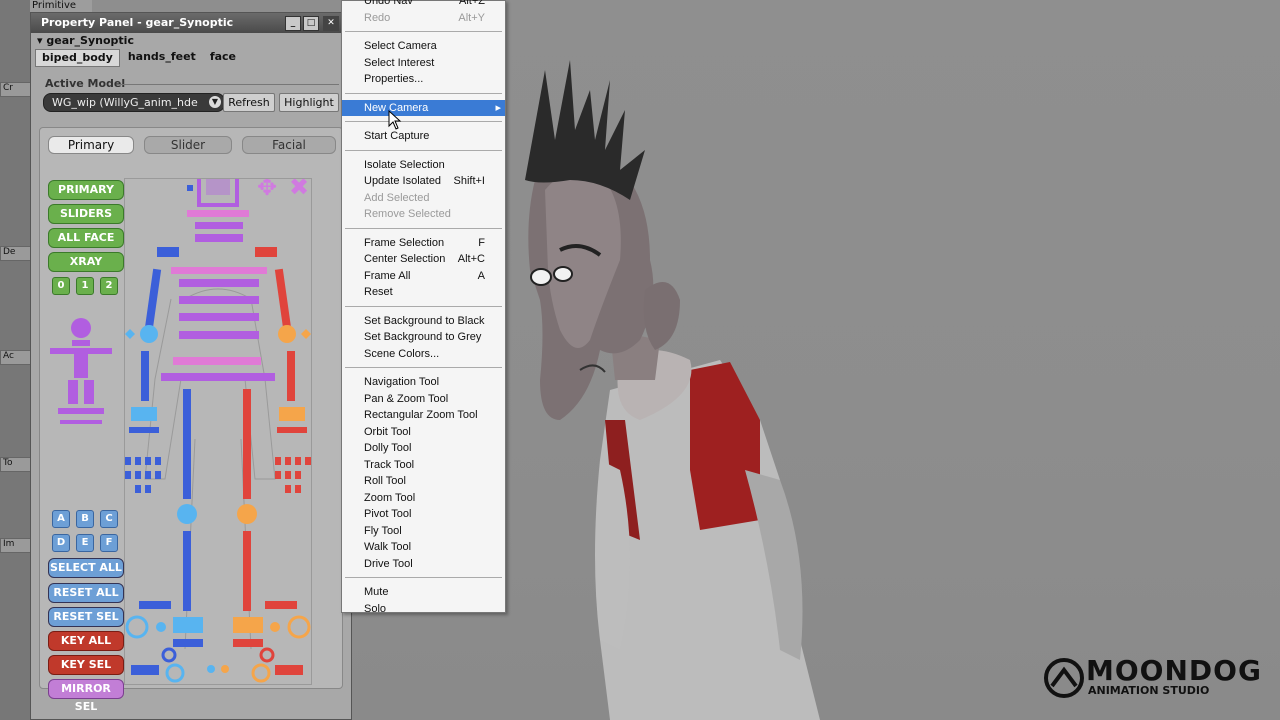  Describe the element at coordinates (299, 189) in the screenshot. I see `reset-icon: ✖` at that location.